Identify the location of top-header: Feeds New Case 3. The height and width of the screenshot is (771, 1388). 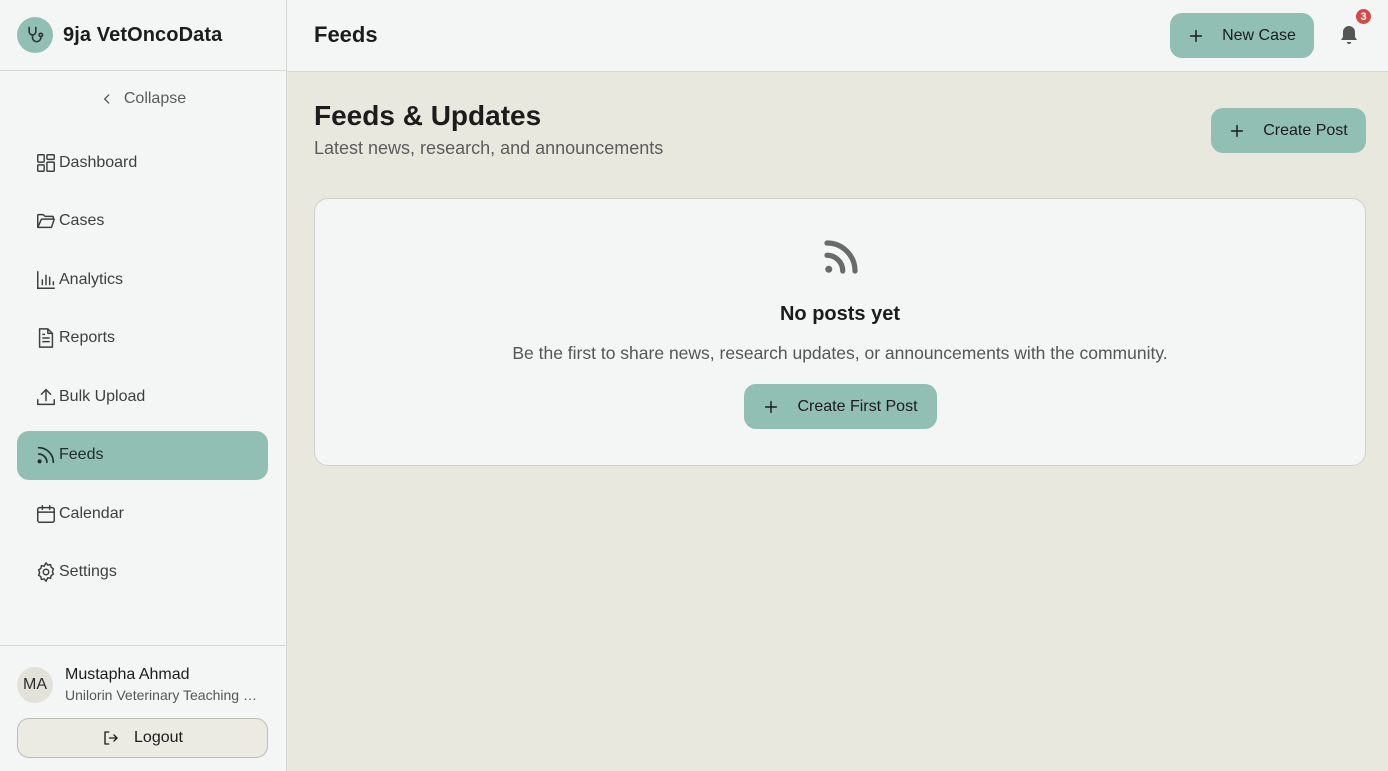
(837, 36).